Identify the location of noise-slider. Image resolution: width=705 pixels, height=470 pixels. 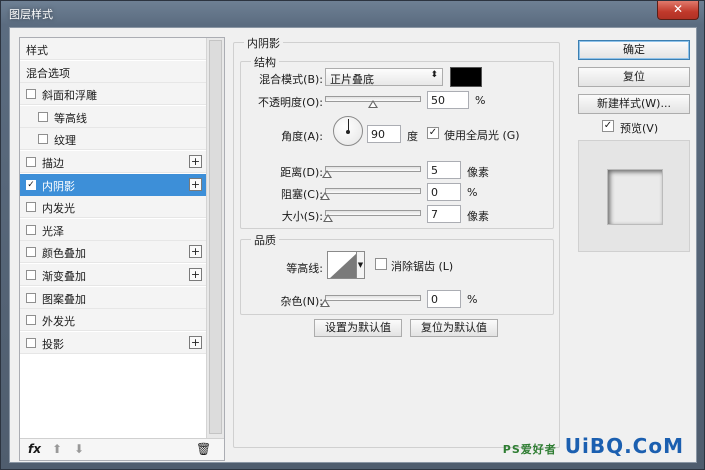
(373, 298).